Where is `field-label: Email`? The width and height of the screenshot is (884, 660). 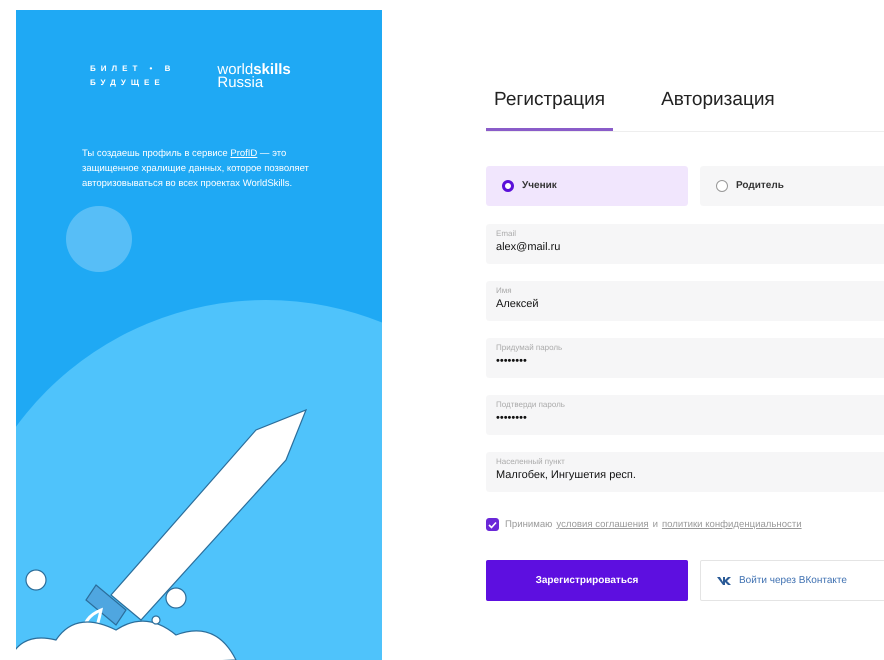 field-label: Email is located at coordinates (507, 233).